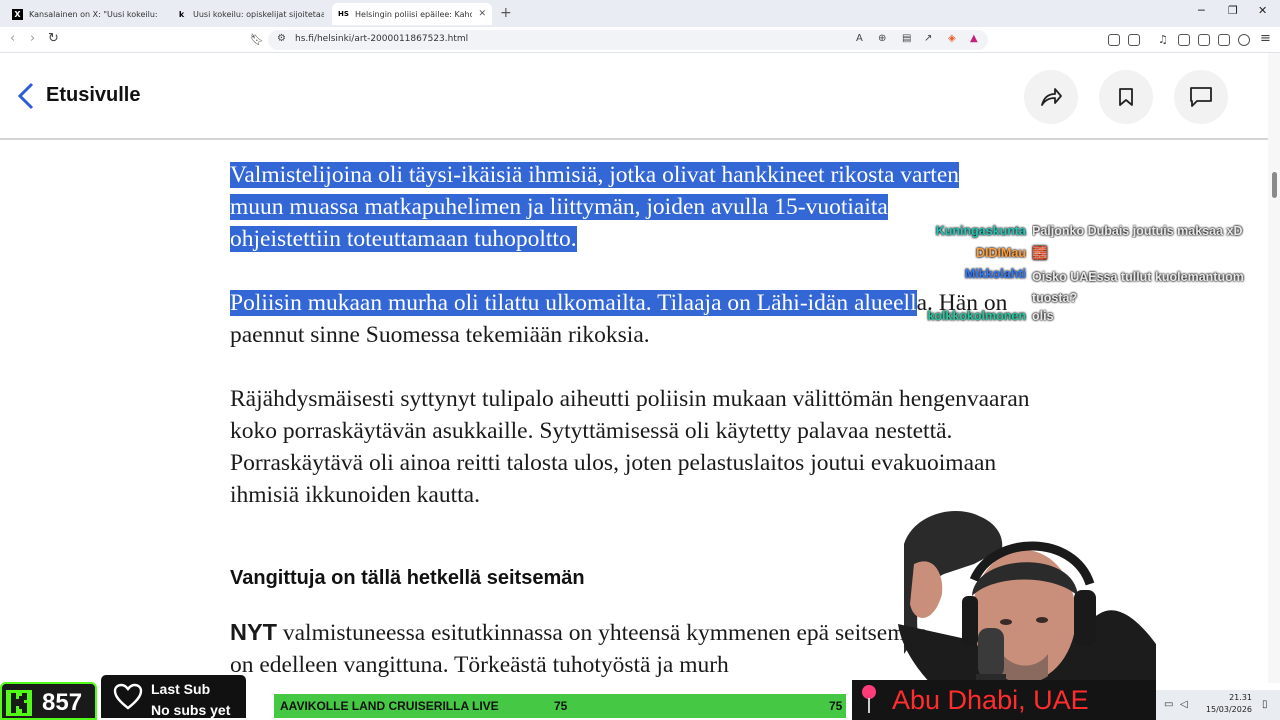 This screenshot has height=720, width=1280. I want to click on last-sub-title: Last Sub, so click(181, 689).